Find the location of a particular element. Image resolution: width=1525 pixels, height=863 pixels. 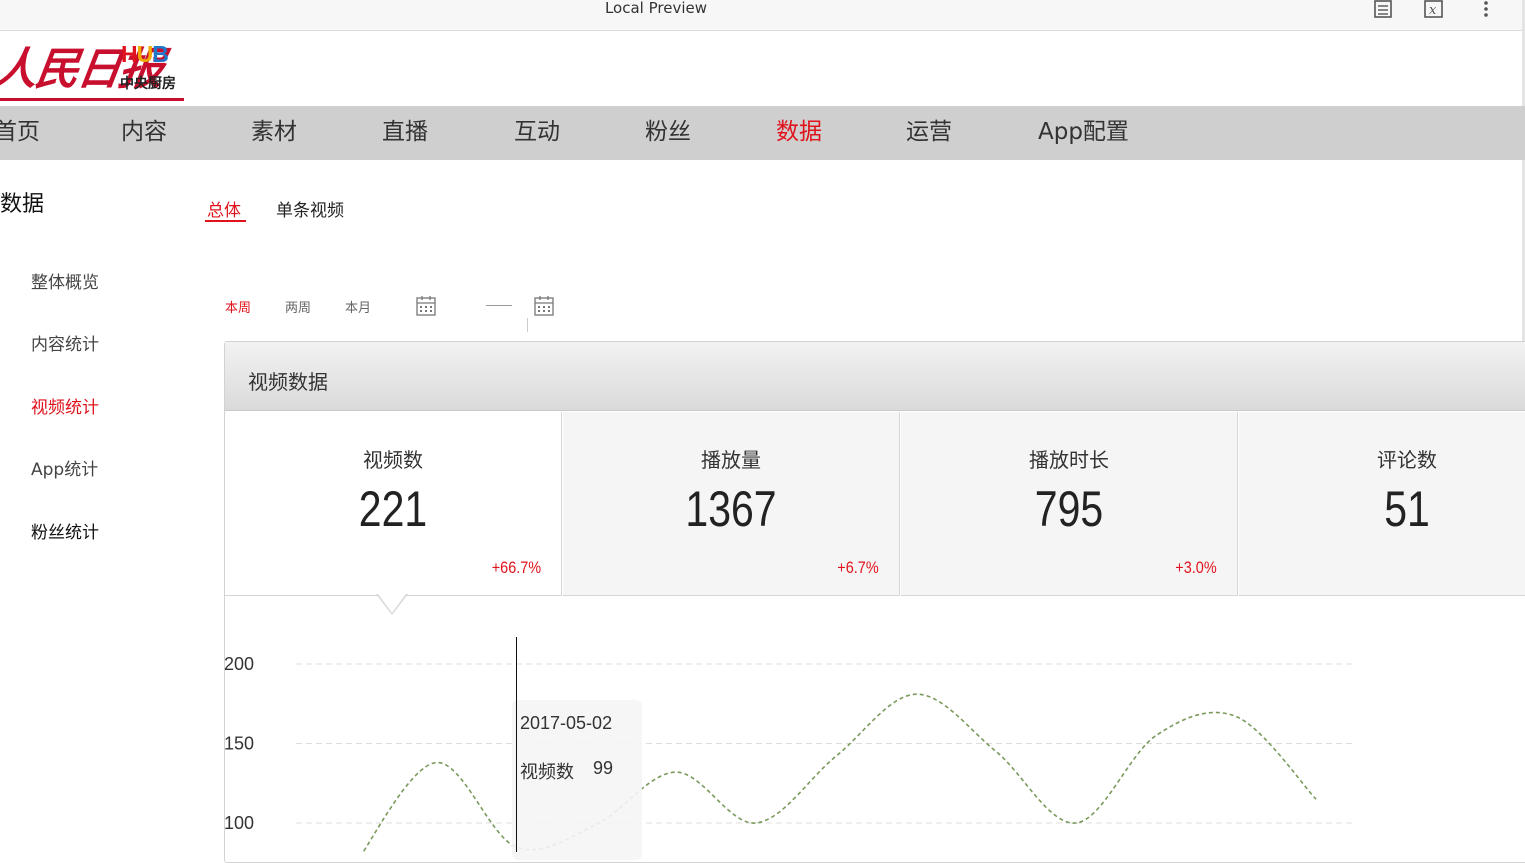

nav-item-content: 内容 is located at coordinates (144, 133).